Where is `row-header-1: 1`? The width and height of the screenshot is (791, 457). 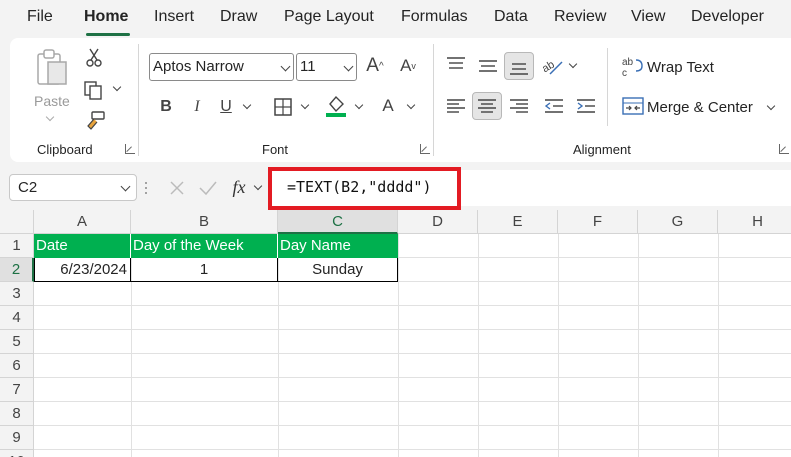
row-header-1: 1 is located at coordinates (17, 246).